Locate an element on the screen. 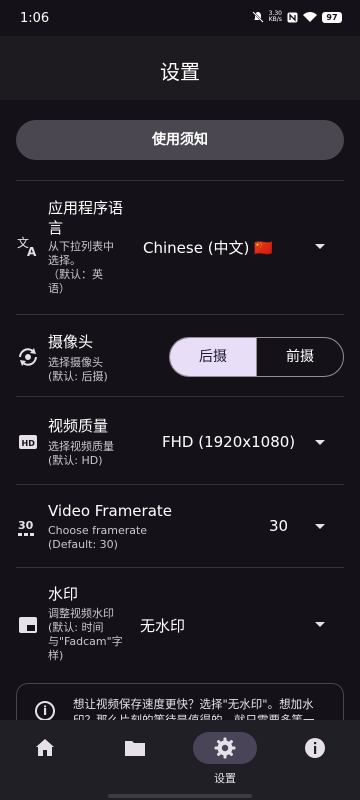 The height and width of the screenshot is (800, 360). svg-text: 30 is located at coordinates (26, 525).